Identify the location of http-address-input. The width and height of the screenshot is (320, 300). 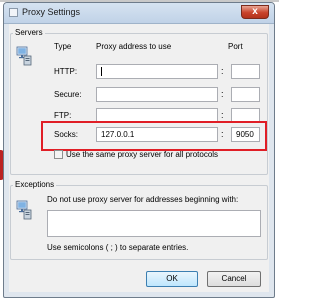
(157, 71).